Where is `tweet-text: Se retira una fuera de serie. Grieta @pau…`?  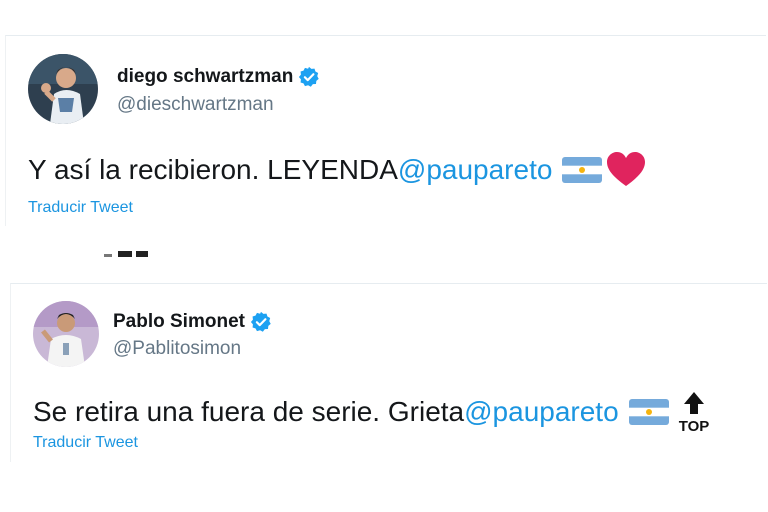 tweet-text: Se retira una fuera de serie. Grieta @pau… is located at coordinates (373, 412).